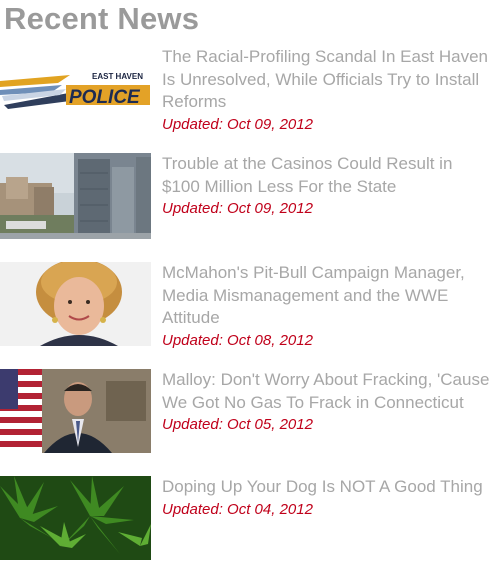  I want to click on logo-bottom-text: POLICE, so click(105, 97).